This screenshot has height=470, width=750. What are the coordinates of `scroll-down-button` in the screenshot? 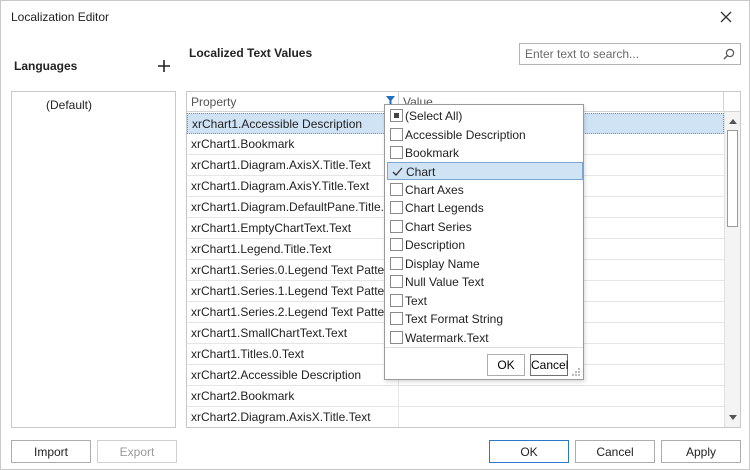 It's located at (733, 418).